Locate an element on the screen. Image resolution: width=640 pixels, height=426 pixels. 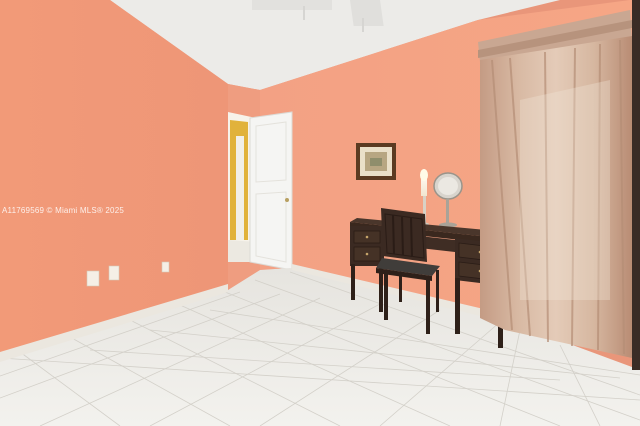
open-door is located at coordinates (271, 191).